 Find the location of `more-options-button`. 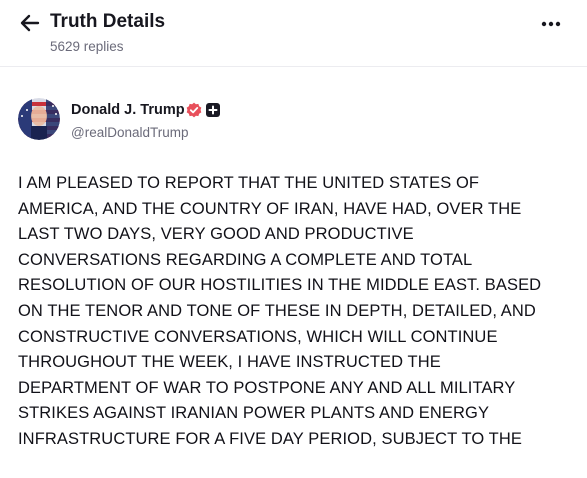

more-options-button is located at coordinates (551, 24).